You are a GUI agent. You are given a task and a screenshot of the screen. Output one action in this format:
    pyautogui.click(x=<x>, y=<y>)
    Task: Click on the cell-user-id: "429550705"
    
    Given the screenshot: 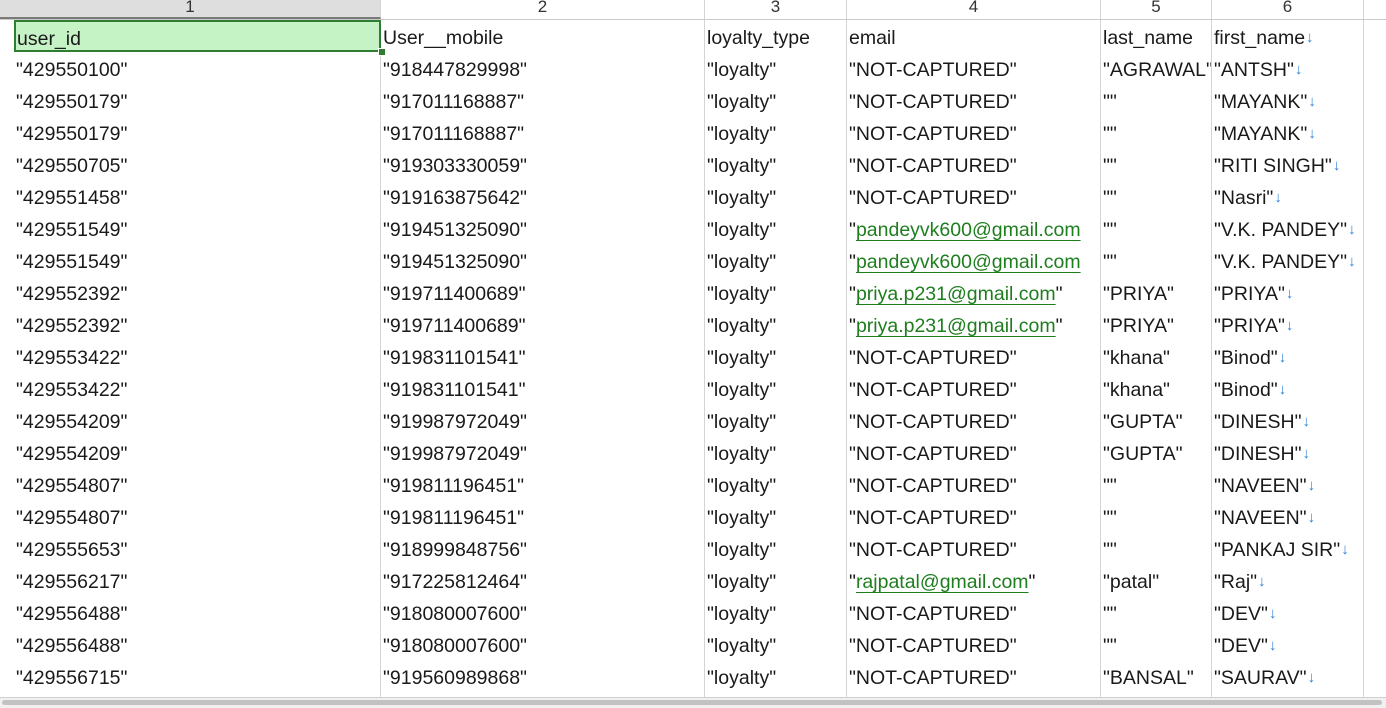 What is the action you would take?
    pyautogui.click(x=197, y=164)
    